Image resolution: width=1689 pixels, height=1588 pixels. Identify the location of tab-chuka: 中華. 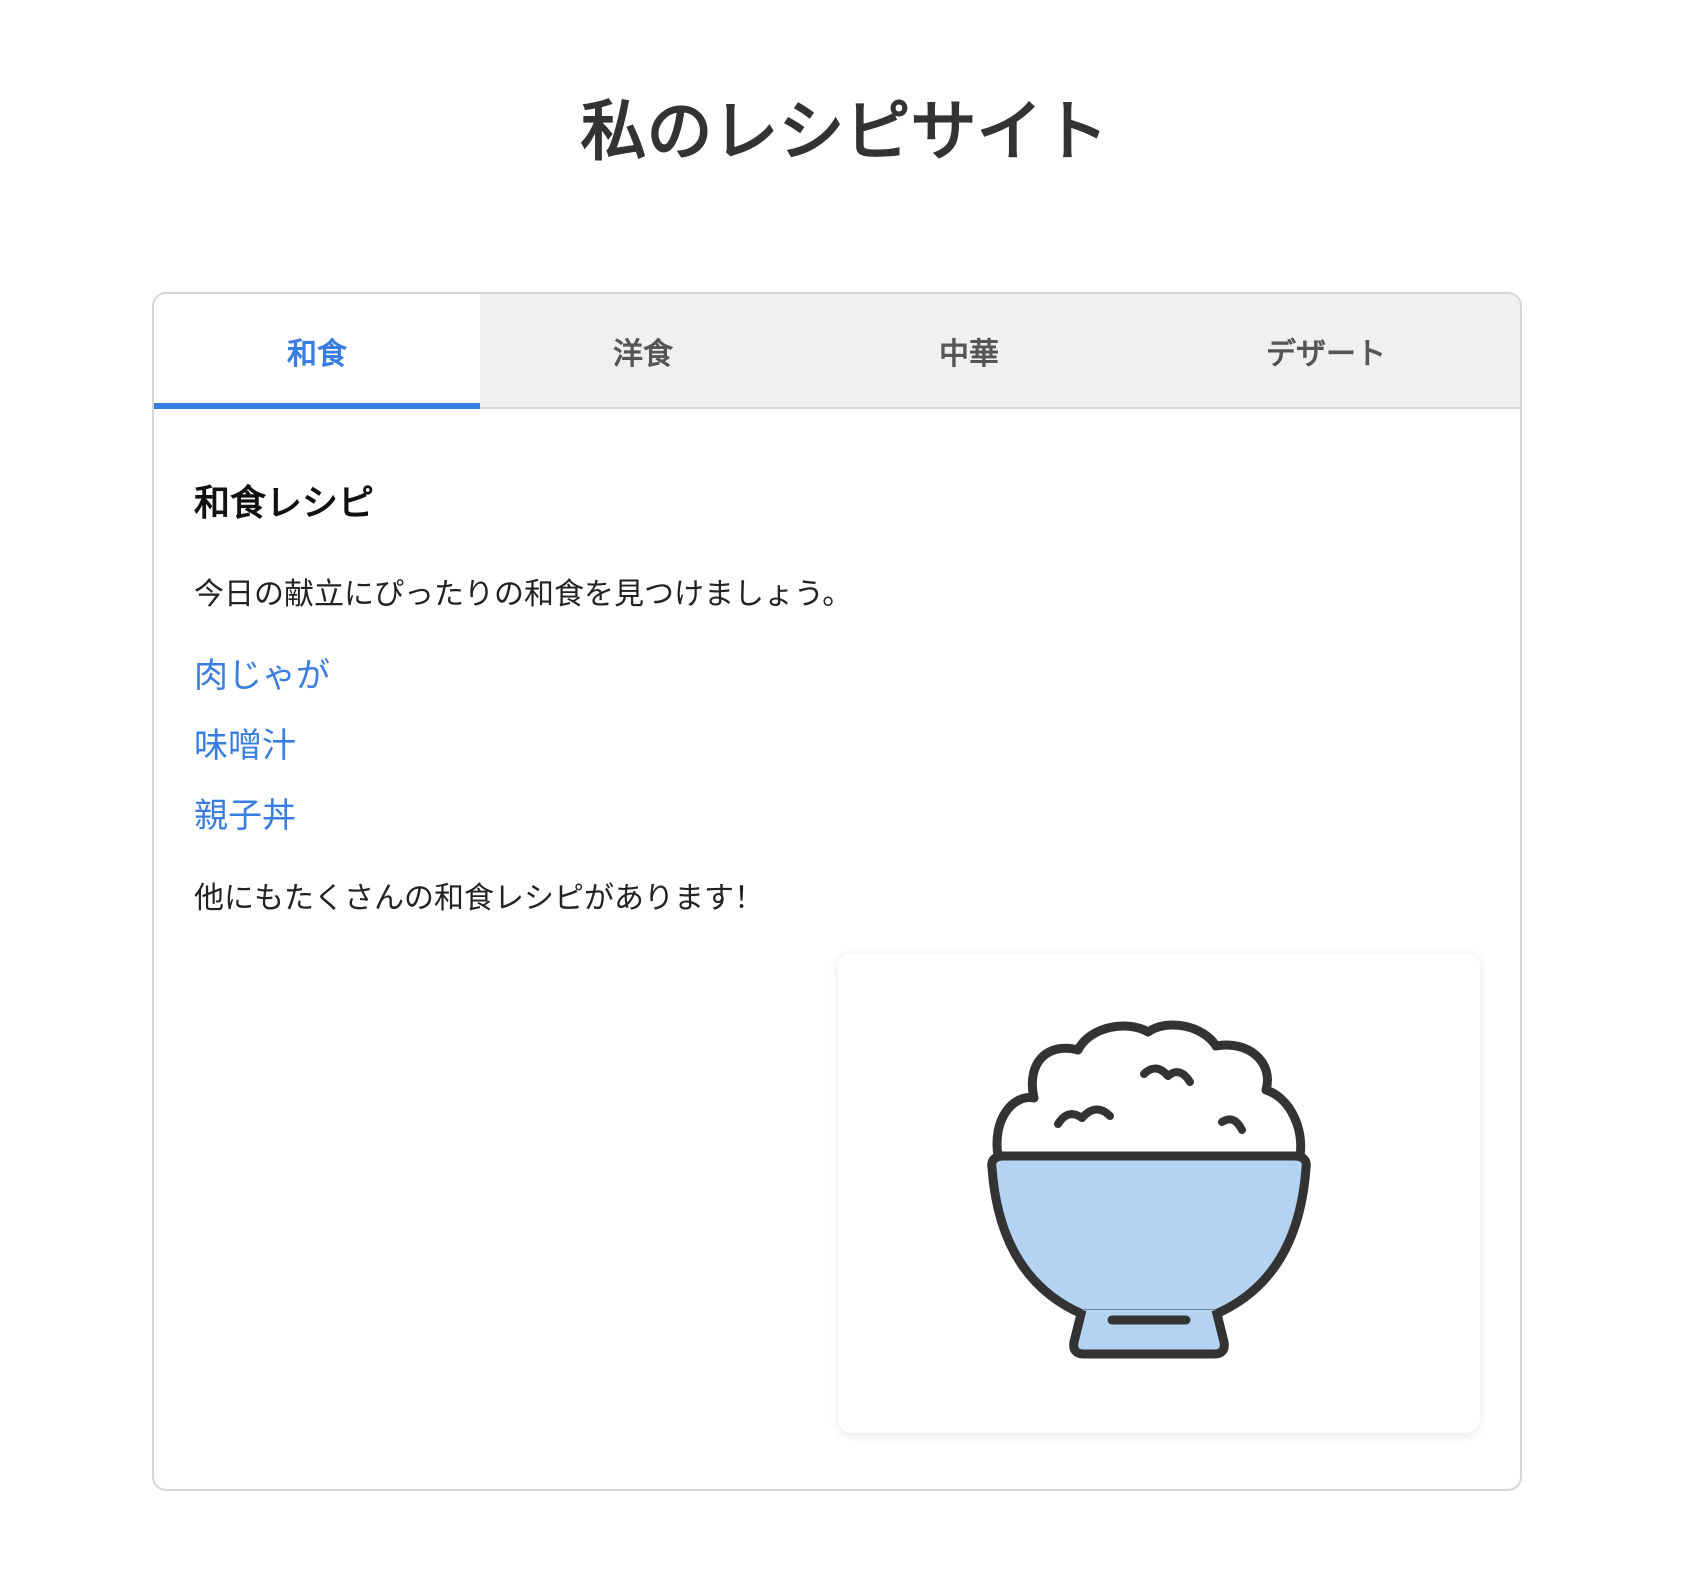
(969, 350).